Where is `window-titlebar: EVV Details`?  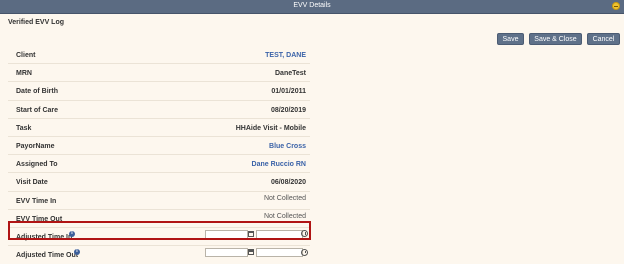 window-titlebar: EVV Details is located at coordinates (312, 7).